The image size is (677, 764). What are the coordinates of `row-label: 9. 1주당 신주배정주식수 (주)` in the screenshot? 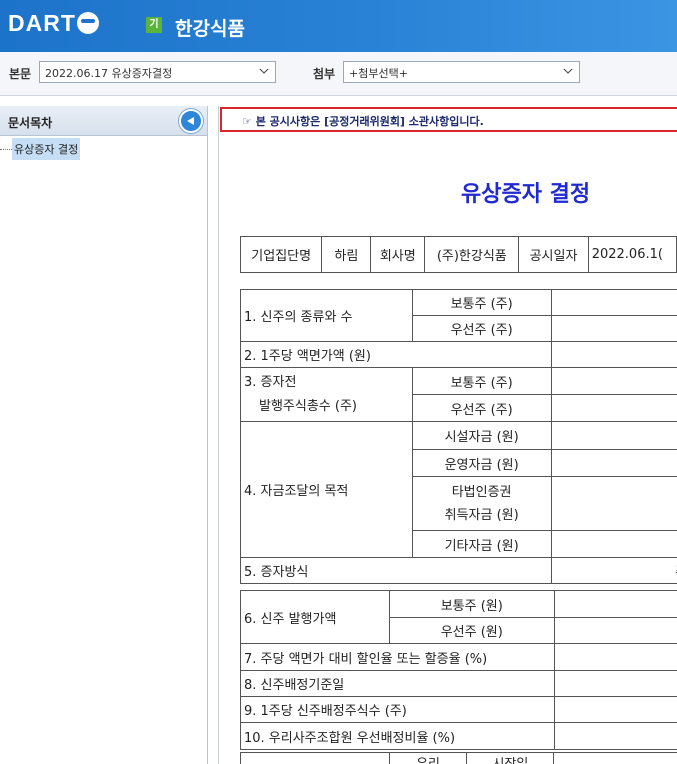 It's located at (397, 709).